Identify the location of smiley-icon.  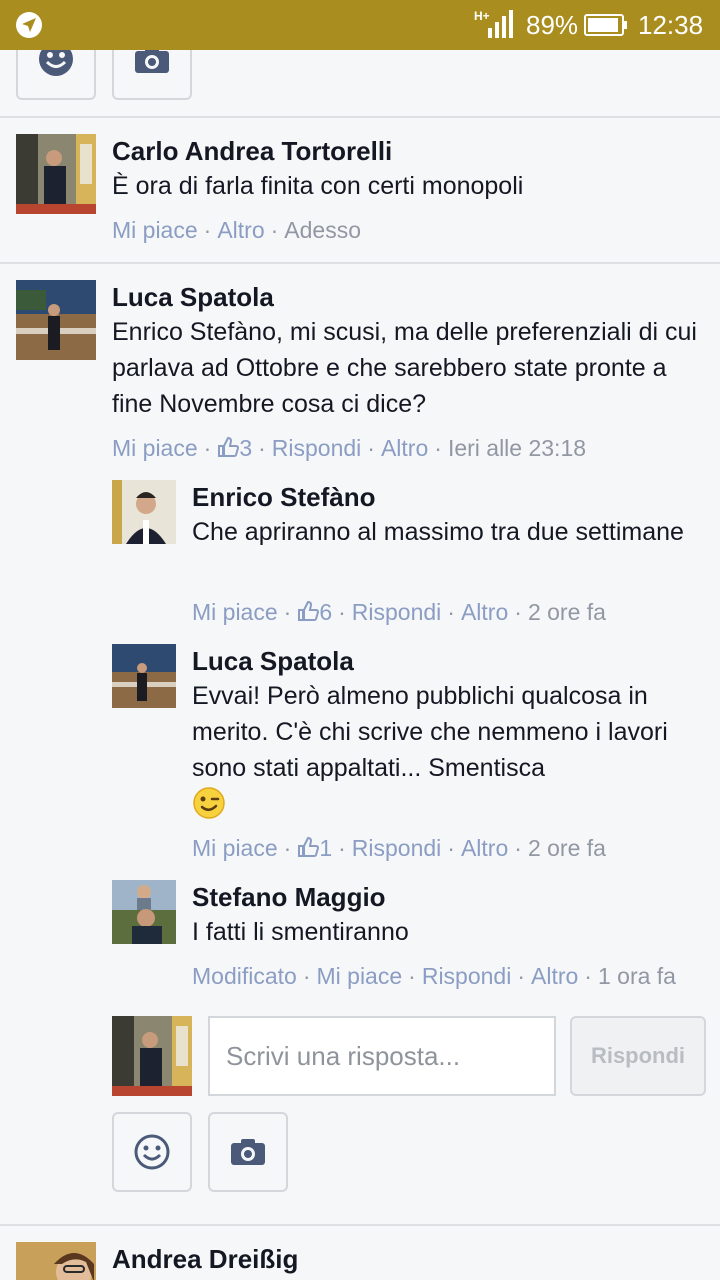
(152, 1152).